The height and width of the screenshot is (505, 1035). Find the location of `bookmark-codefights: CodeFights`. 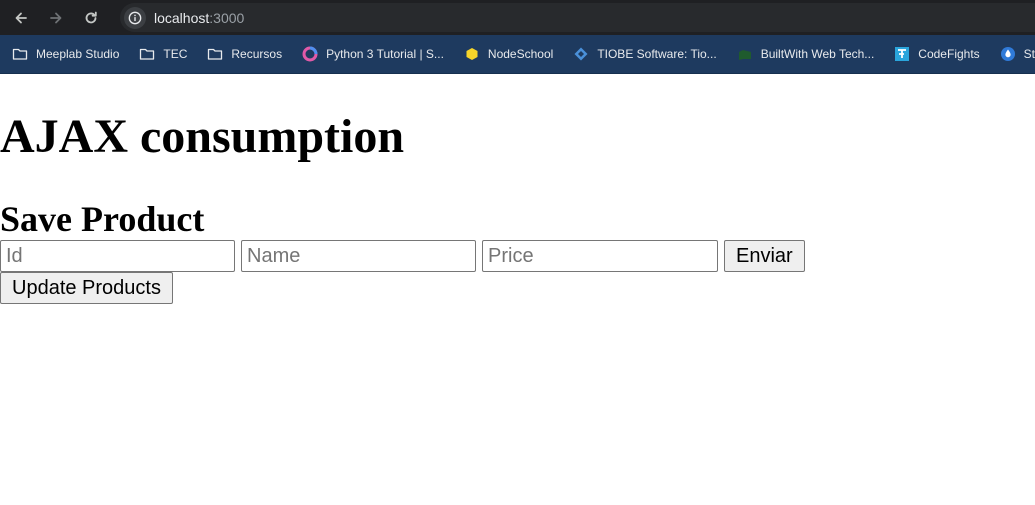

bookmark-codefights: CodeFights is located at coordinates (934, 54).